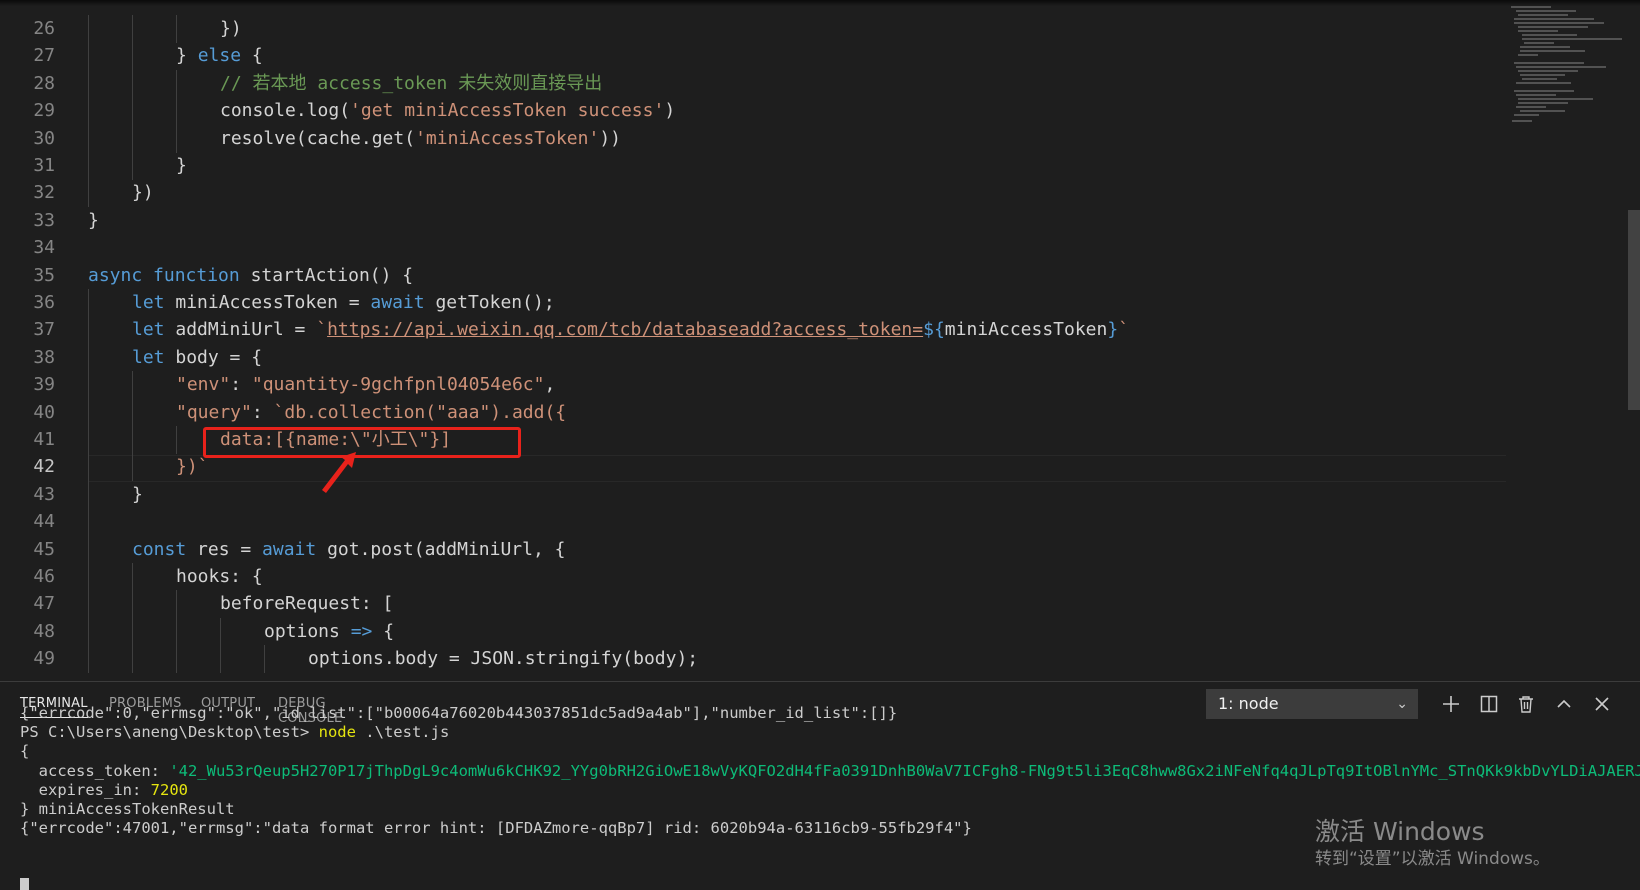 The width and height of the screenshot is (1640, 890). I want to click on line-number: 31, so click(44, 165).